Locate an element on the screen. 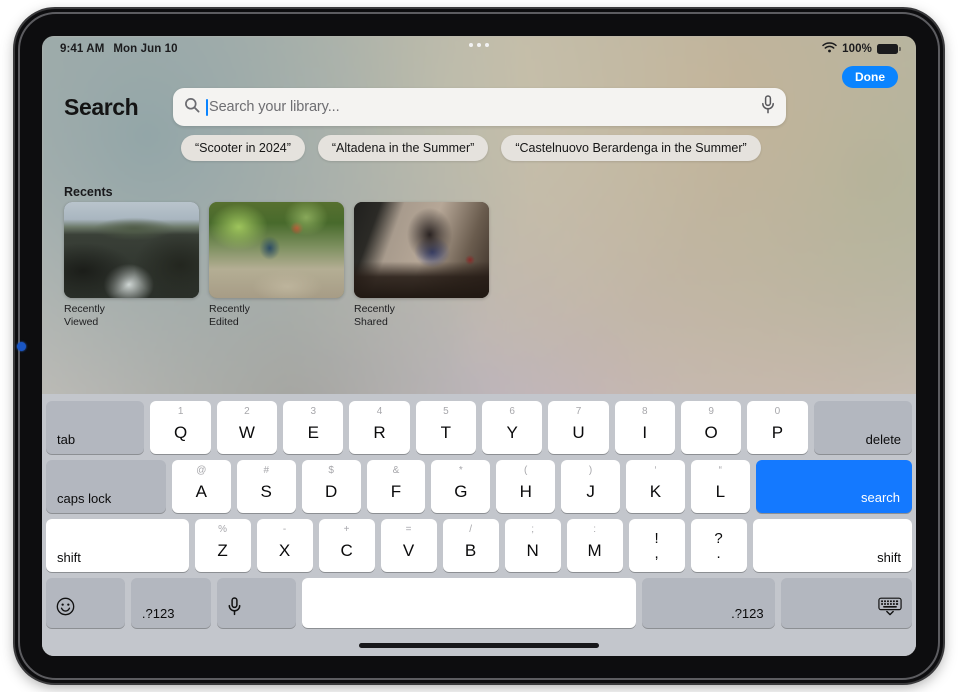 The height and width of the screenshot is (692, 958). key-f: & F is located at coordinates (396, 486).